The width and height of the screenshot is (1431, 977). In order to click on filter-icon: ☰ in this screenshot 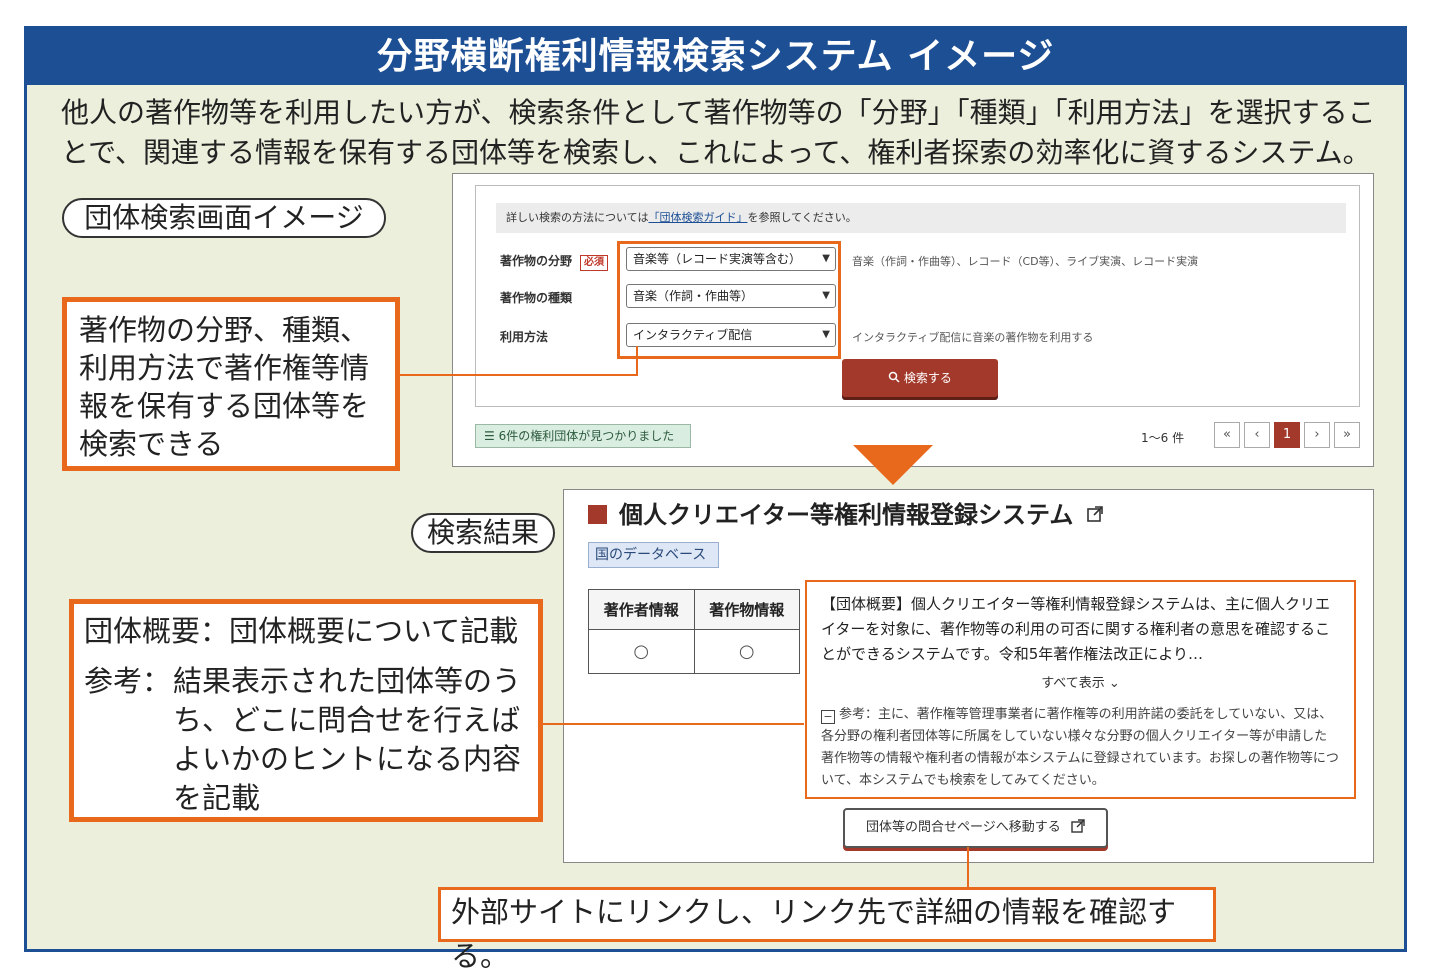, I will do `click(489, 436)`.